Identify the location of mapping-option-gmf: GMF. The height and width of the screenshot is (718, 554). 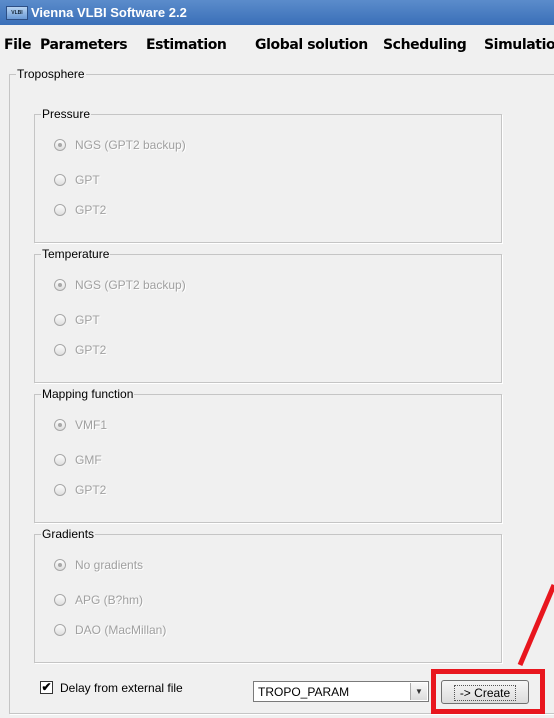
(78, 460).